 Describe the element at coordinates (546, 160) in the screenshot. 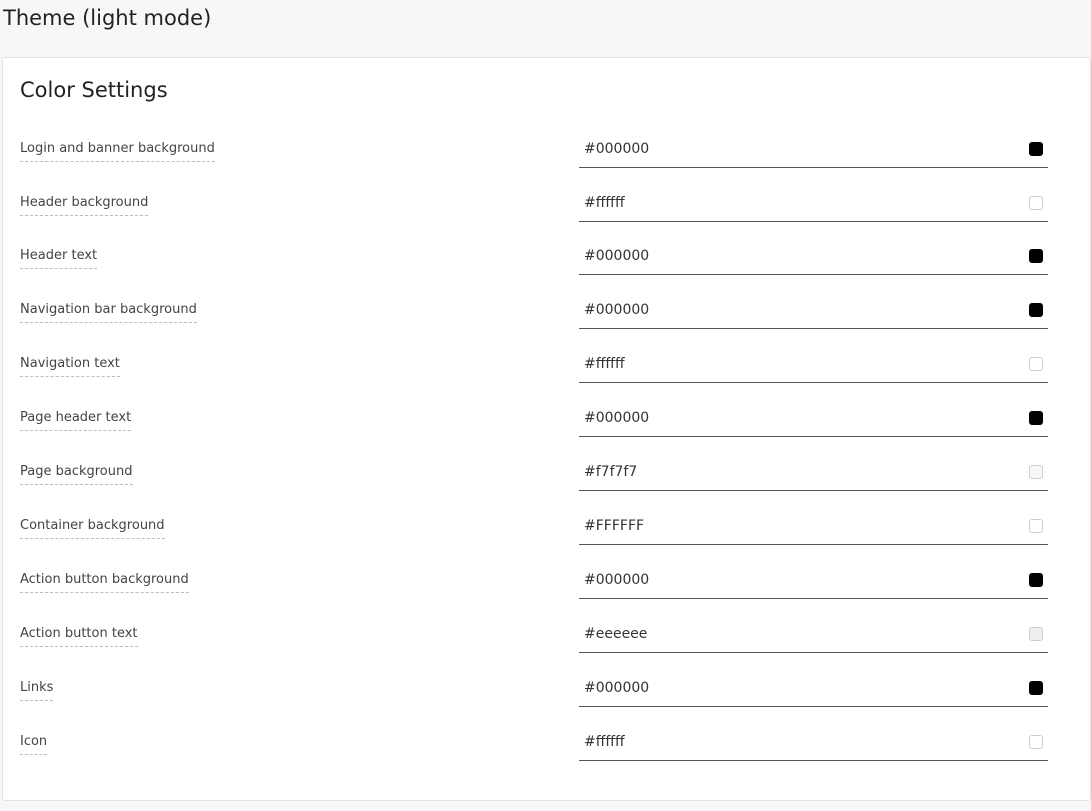

I see `setting-row-login-banner-background: Login and banner background` at that location.